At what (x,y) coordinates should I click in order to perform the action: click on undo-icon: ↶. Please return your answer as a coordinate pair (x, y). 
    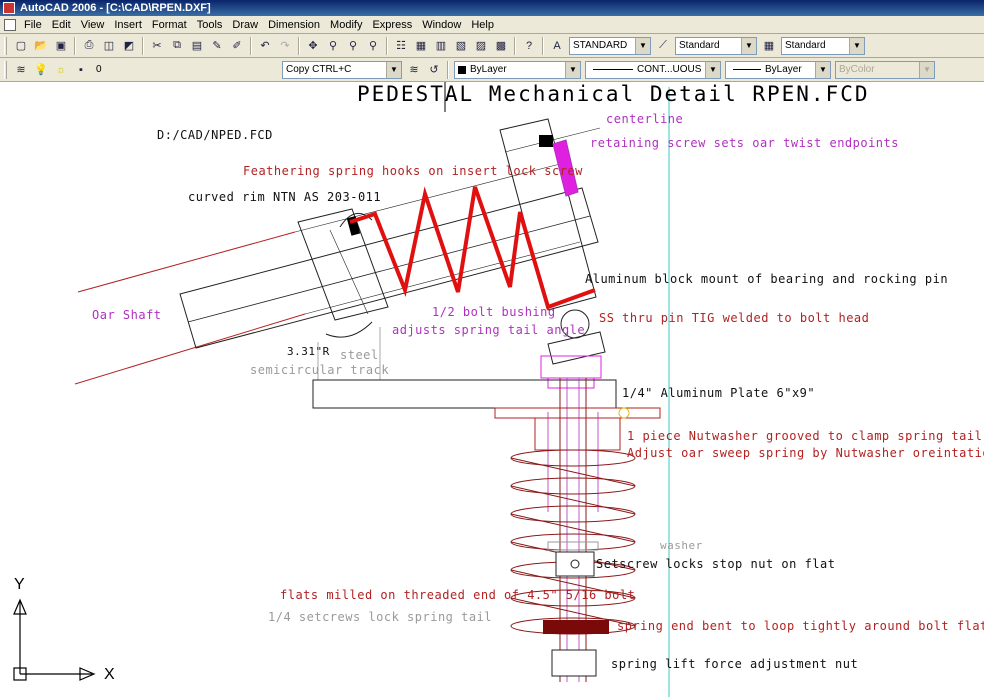
    Looking at the image, I should click on (265, 46).